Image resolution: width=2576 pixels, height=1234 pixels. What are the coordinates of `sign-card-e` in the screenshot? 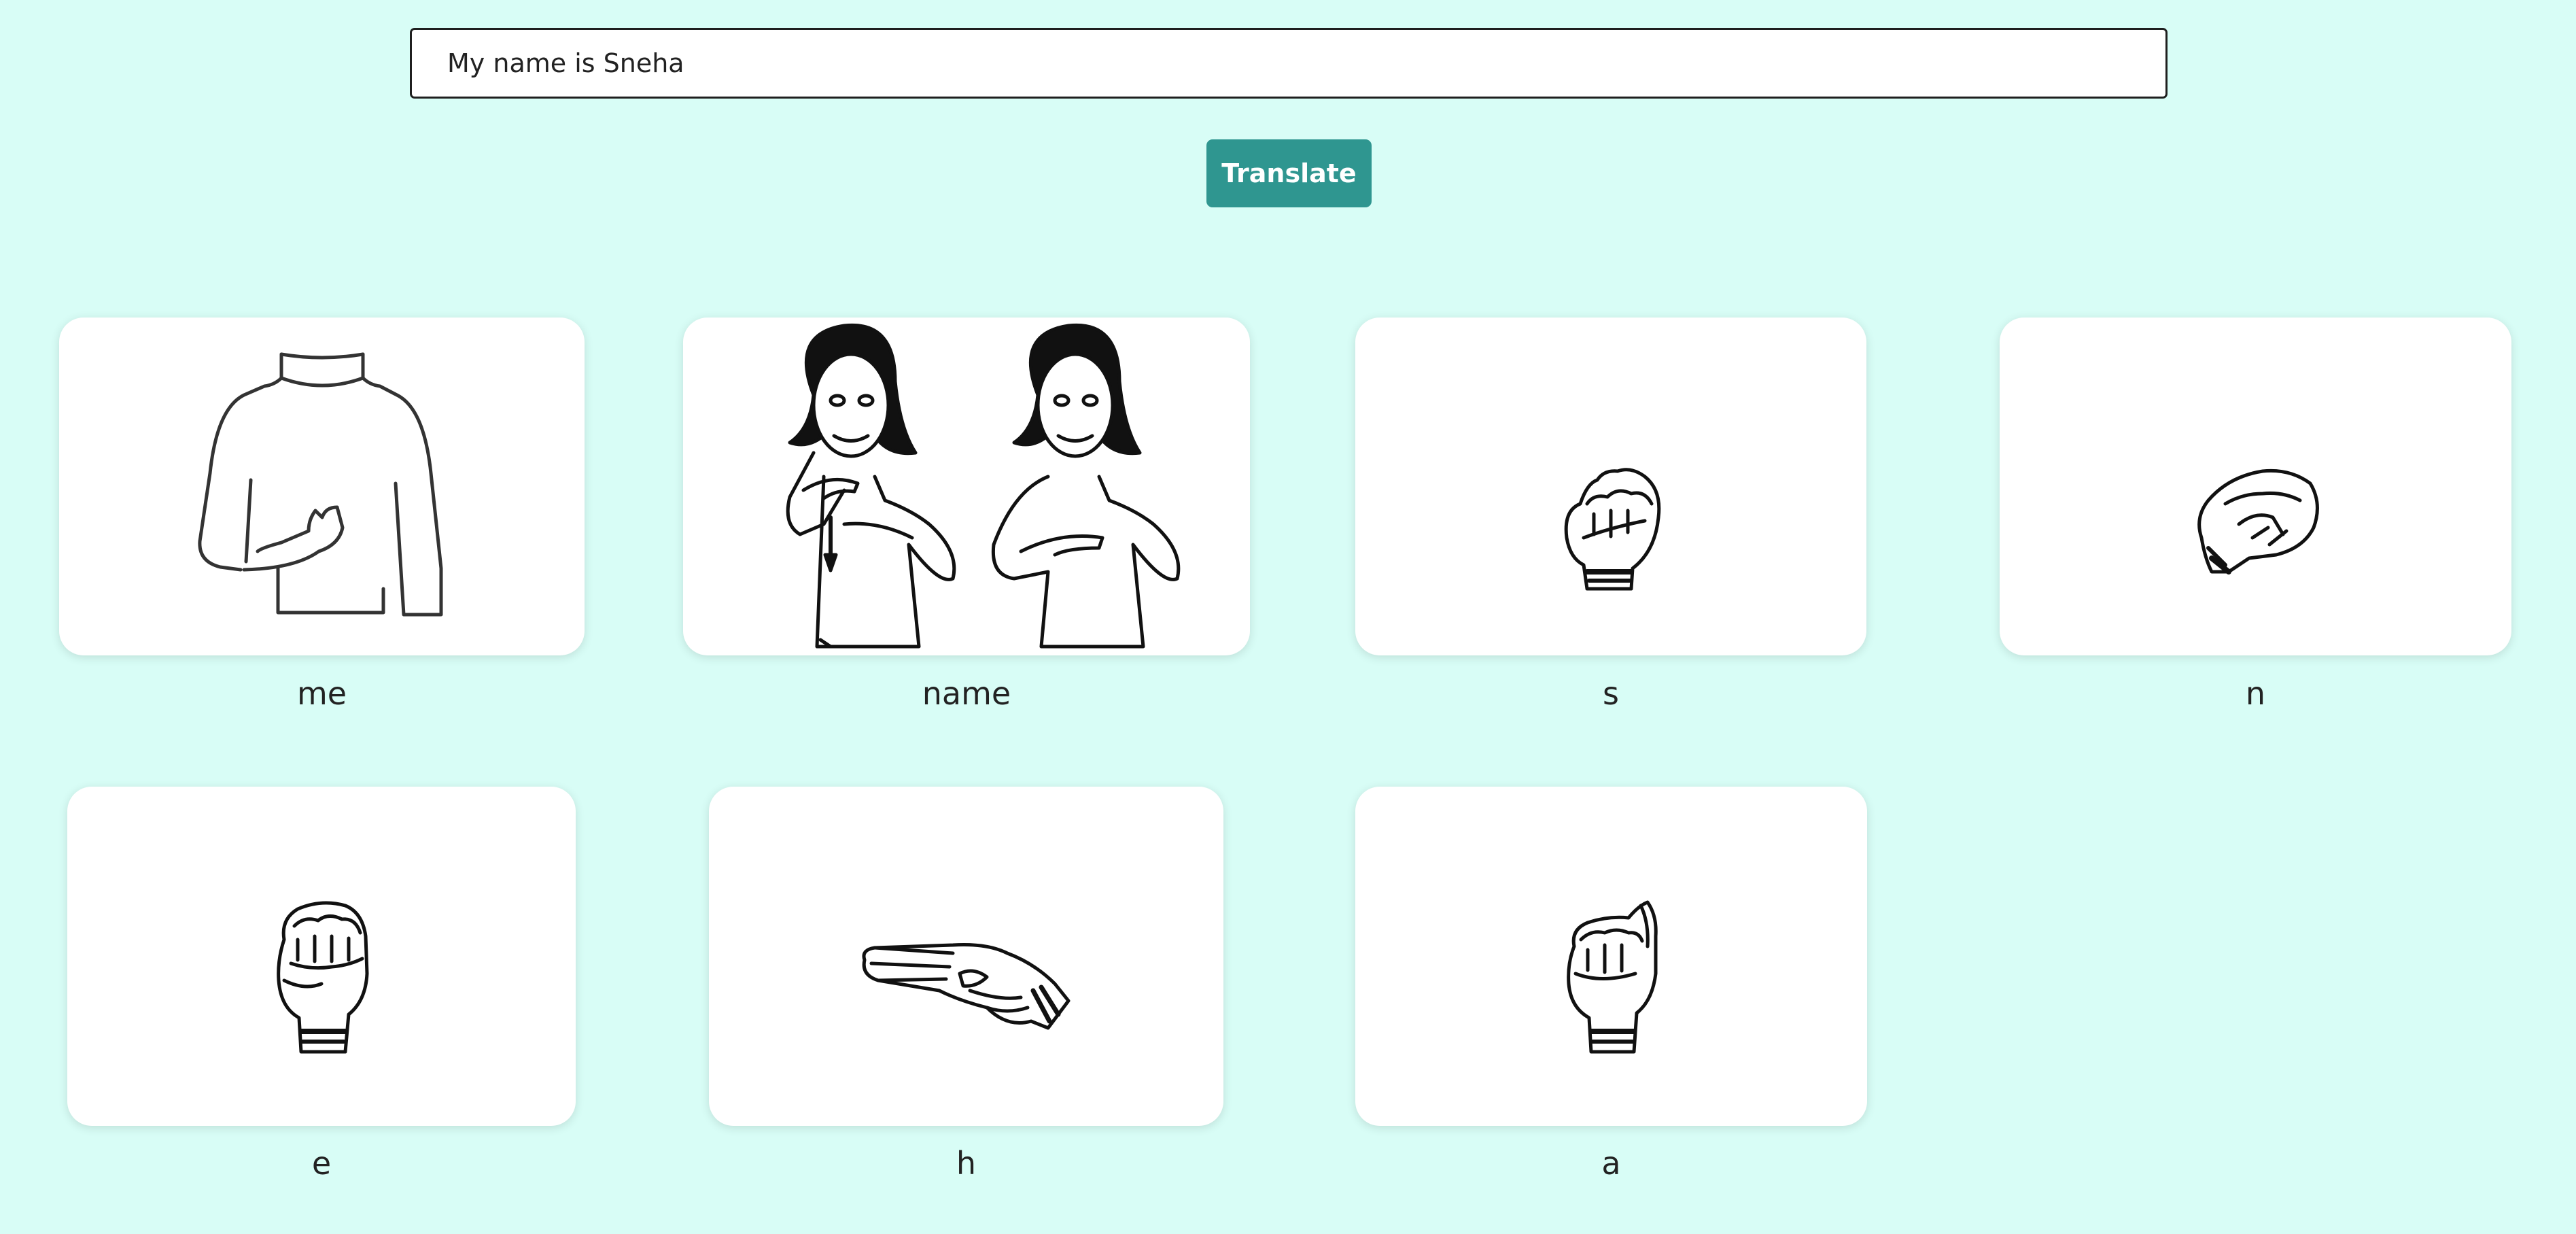 It's located at (321, 956).